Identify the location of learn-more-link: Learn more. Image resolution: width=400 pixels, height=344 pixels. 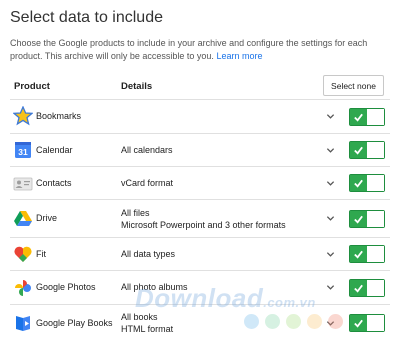
(239, 56).